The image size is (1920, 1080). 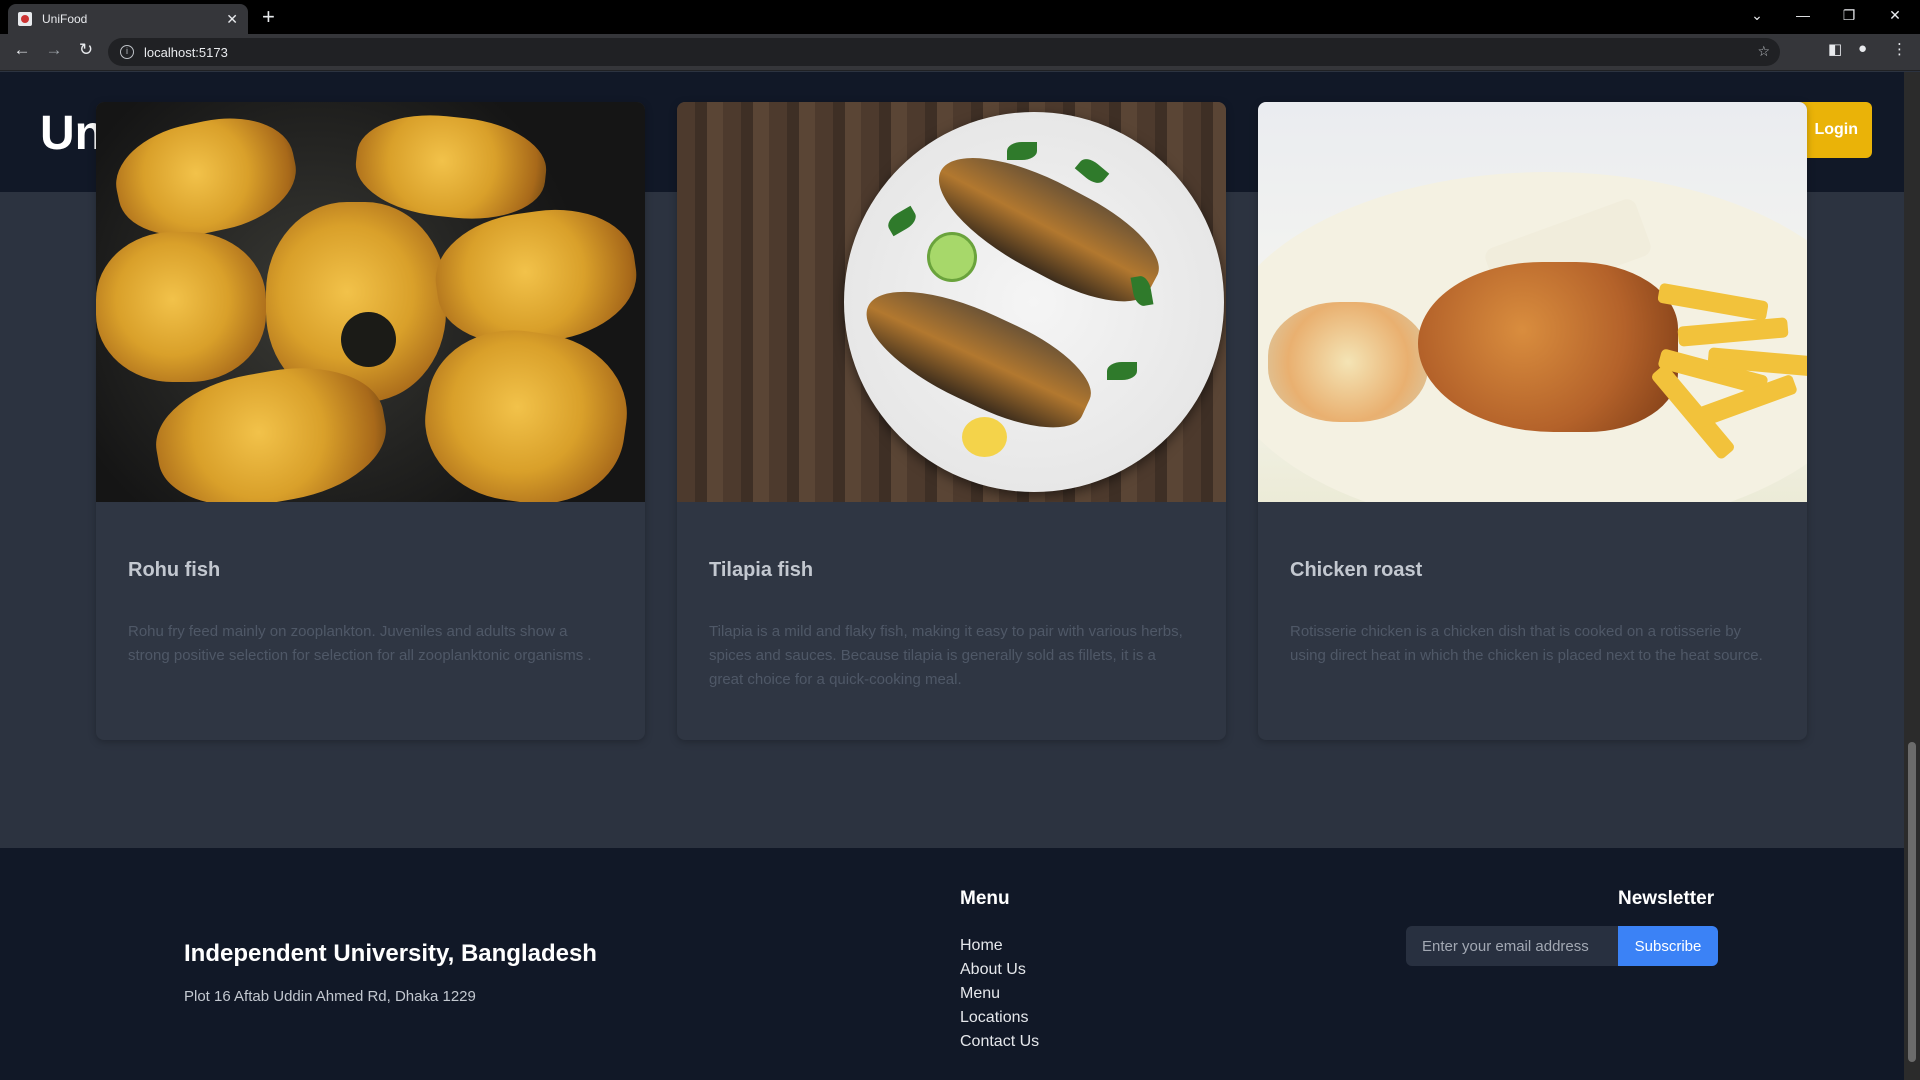 I want to click on browser-tab-bar: UniFood ✕ + ⌄ — ❐ ✕, so click(x=960, y=17).